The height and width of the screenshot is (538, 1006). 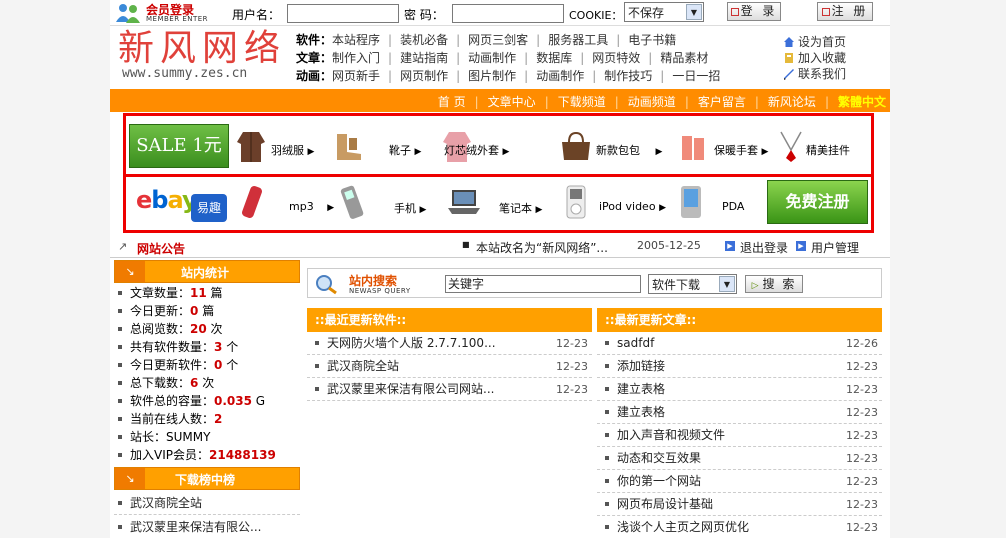 What do you see at coordinates (845, 11) in the screenshot?
I see `register-button: 注 册` at bounding box center [845, 11].